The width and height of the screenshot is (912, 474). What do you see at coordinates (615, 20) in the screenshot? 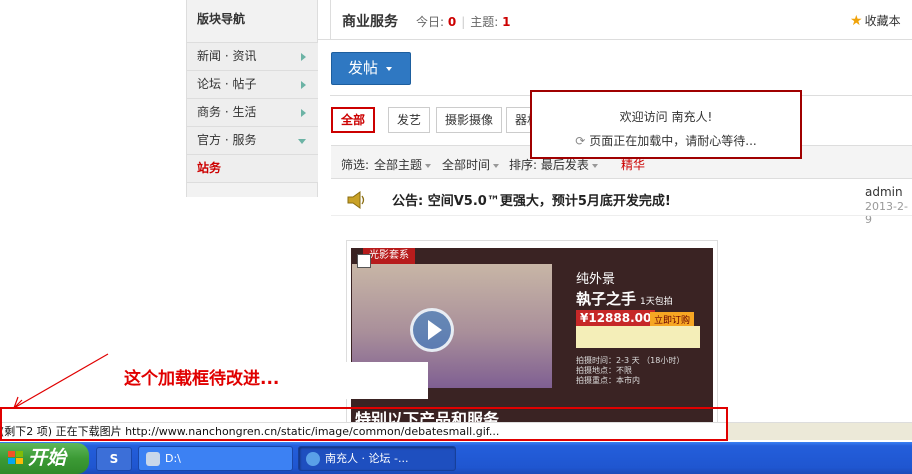
I see `header-divider` at bounding box center [615, 20].